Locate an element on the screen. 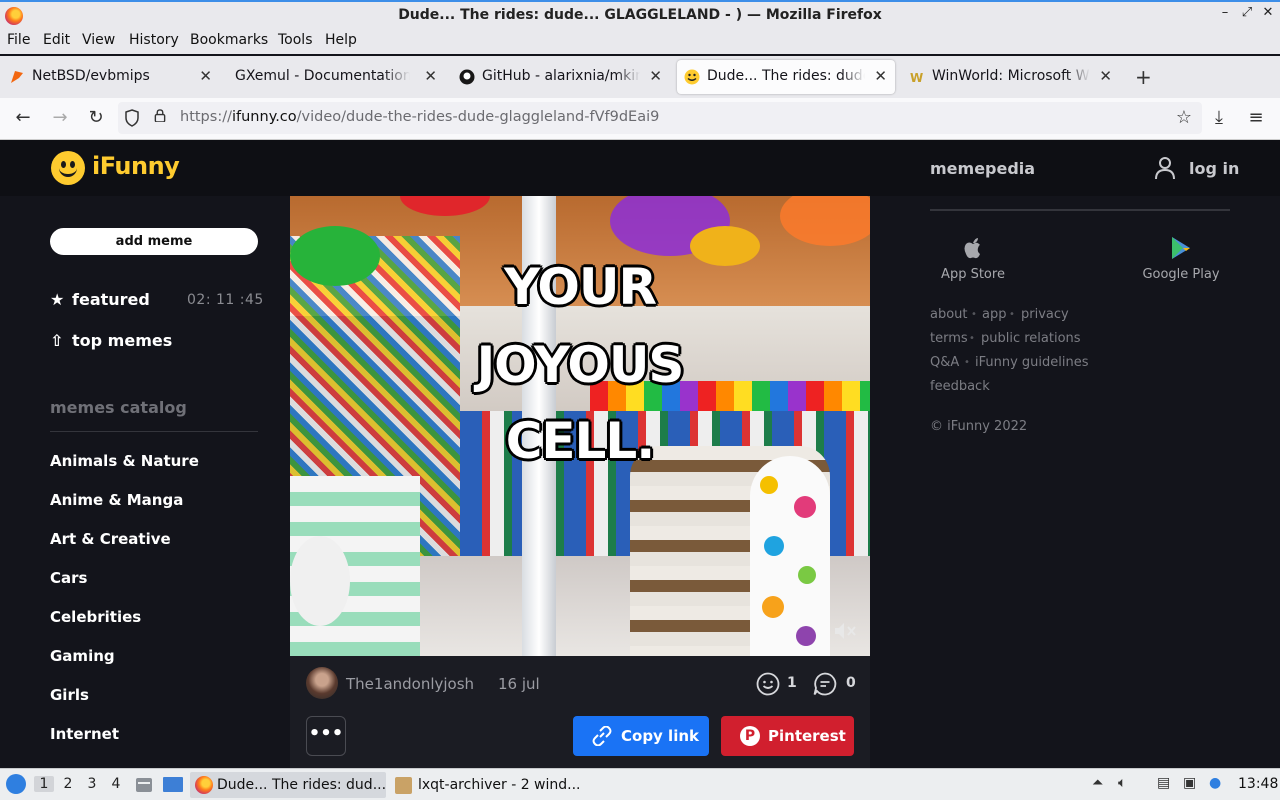 The height and width of the screenshot is (800, 1280). taskbar-clock: 13:48 is located at coordinates (1258, 784).